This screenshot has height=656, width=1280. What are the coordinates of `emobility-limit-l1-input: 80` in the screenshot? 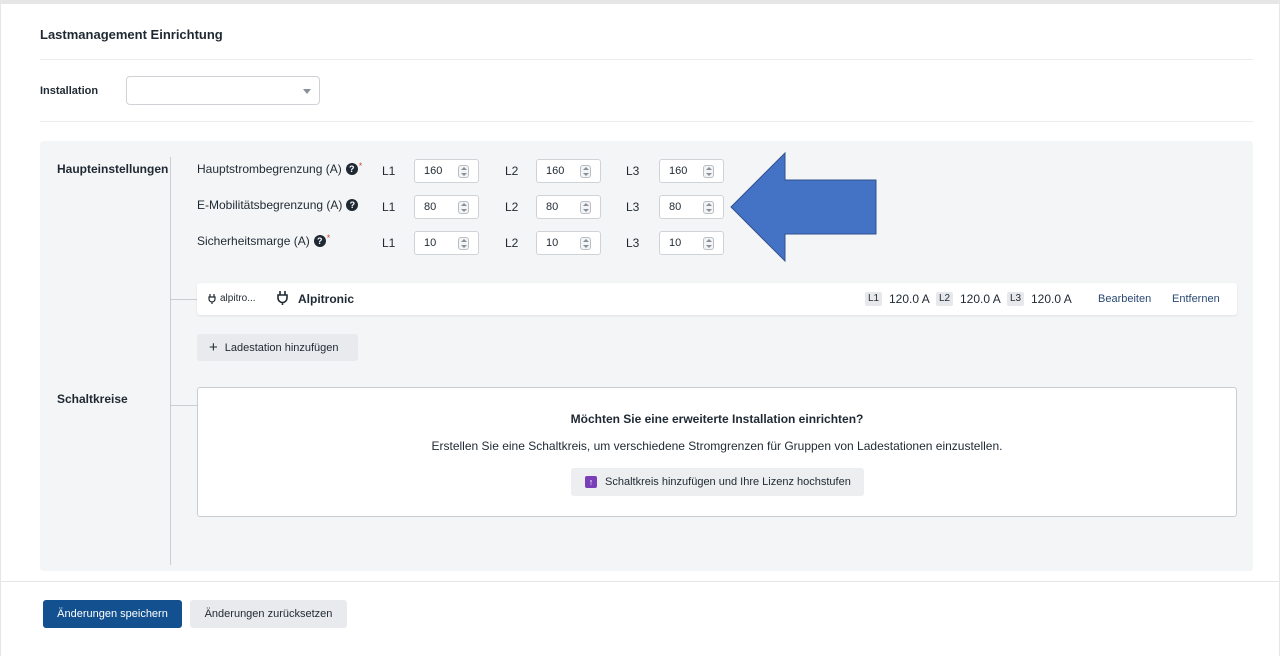 It's located at (446, 207).